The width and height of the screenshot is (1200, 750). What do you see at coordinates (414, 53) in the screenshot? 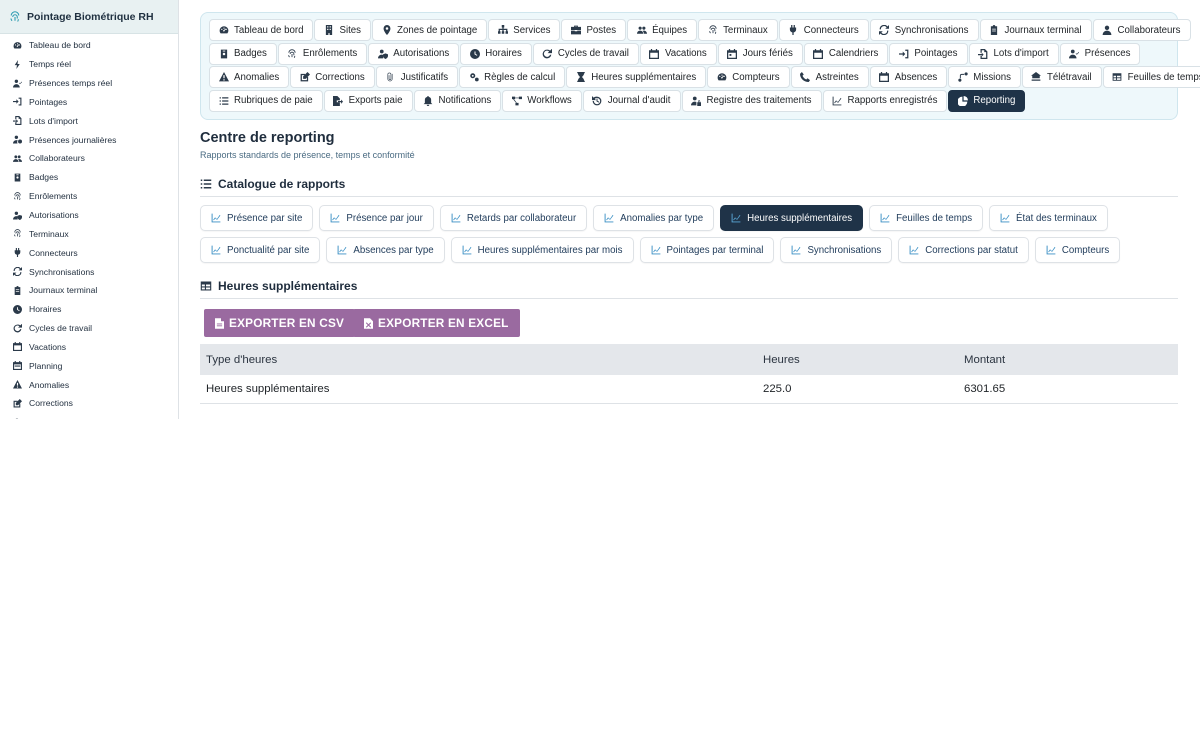
I see `nav-tab-autorisations: Autorisations` at bounding box center [414, 53].